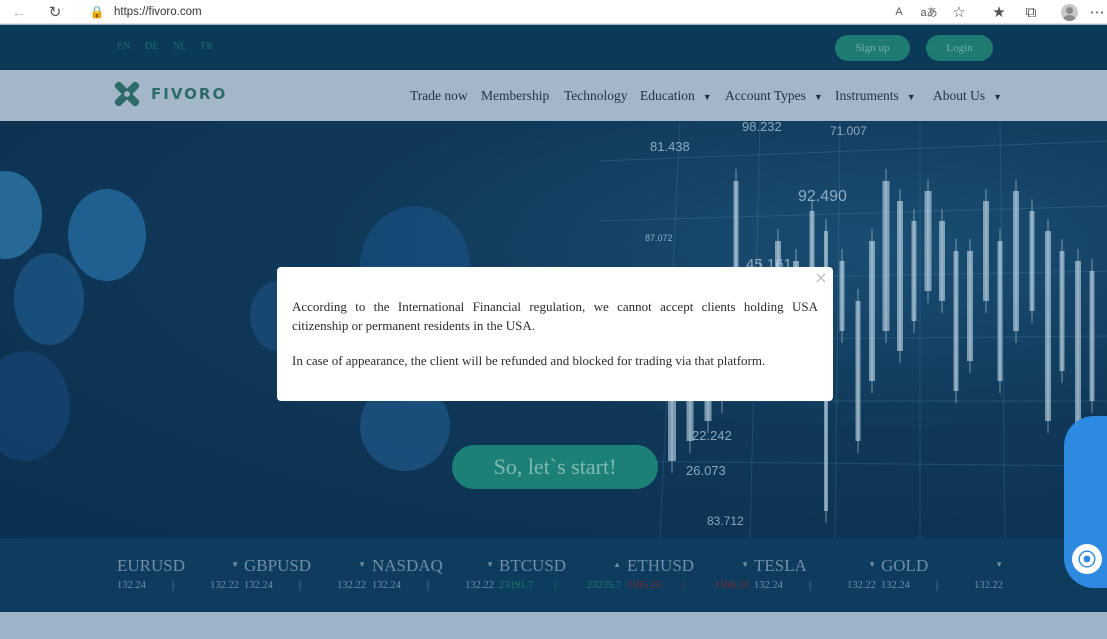  Describe the element at coordinates (617, 564) in the screenshot. I see `up-arrow-icon: ▲` at that location.